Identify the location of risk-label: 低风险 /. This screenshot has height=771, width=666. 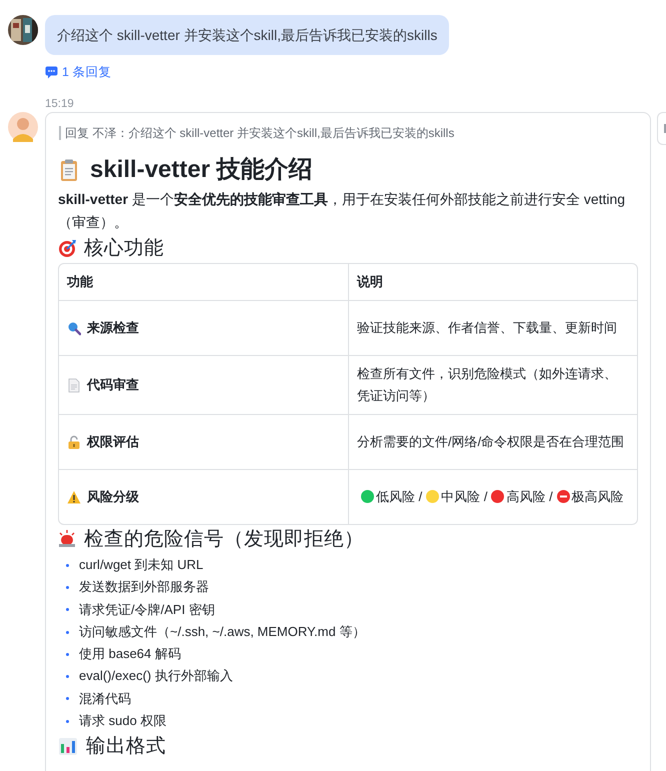
(399, 496).